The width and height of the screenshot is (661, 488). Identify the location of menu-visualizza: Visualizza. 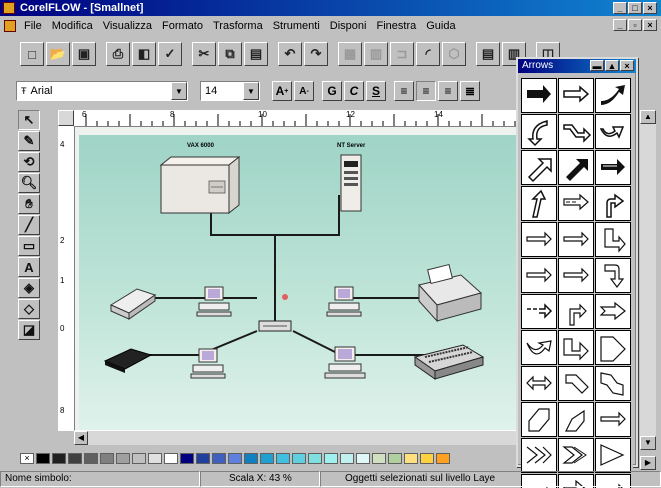
(127, 26).